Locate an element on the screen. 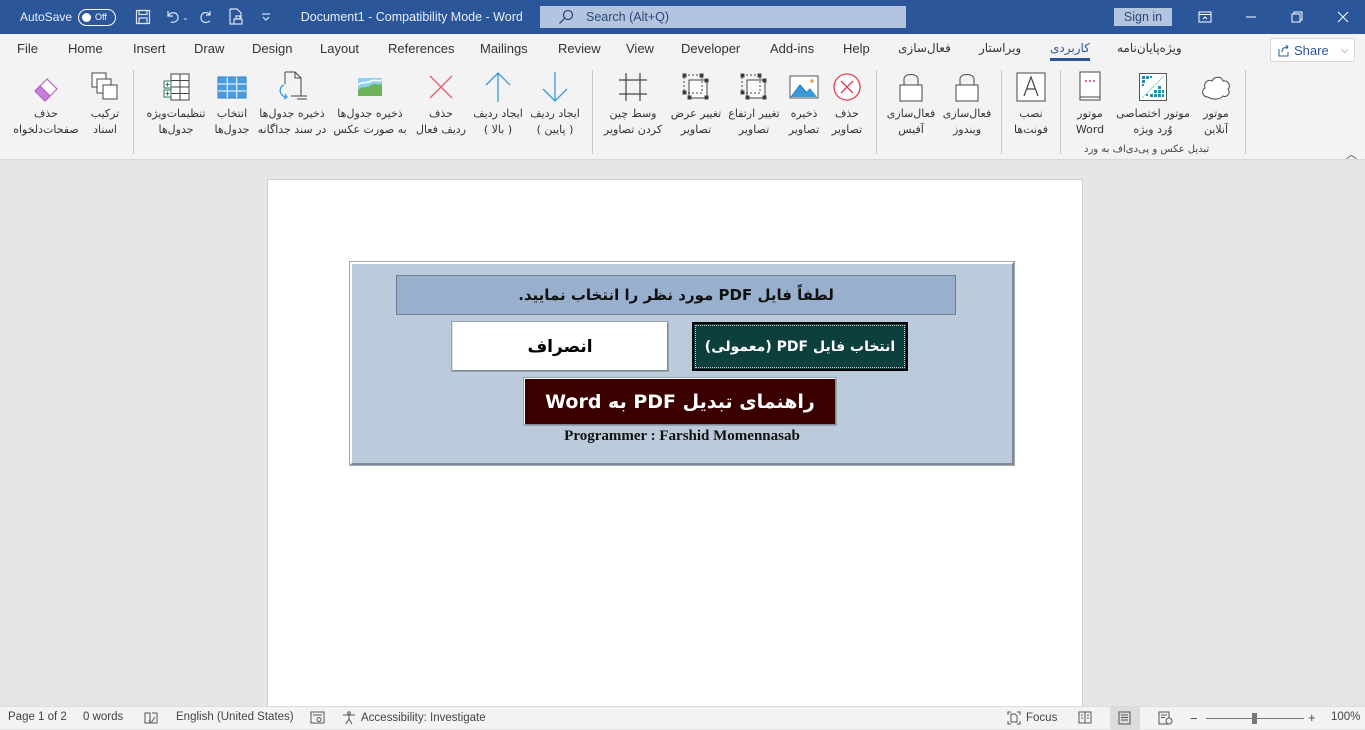  insert-row-below-button: ایجاد ردیف ( پایین ) is located at coordinates (555, 104).